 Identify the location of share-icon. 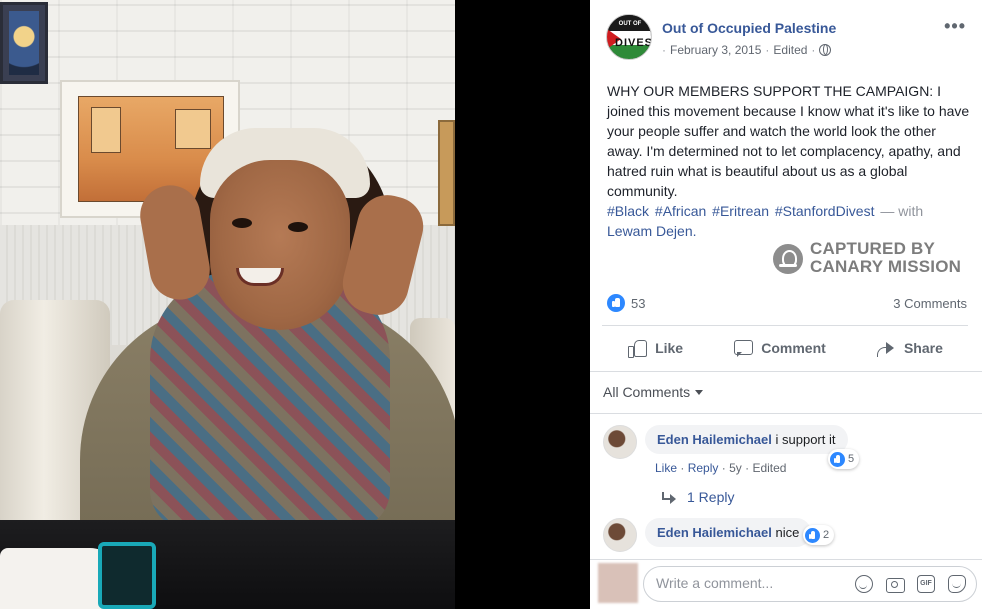
(886, 348).